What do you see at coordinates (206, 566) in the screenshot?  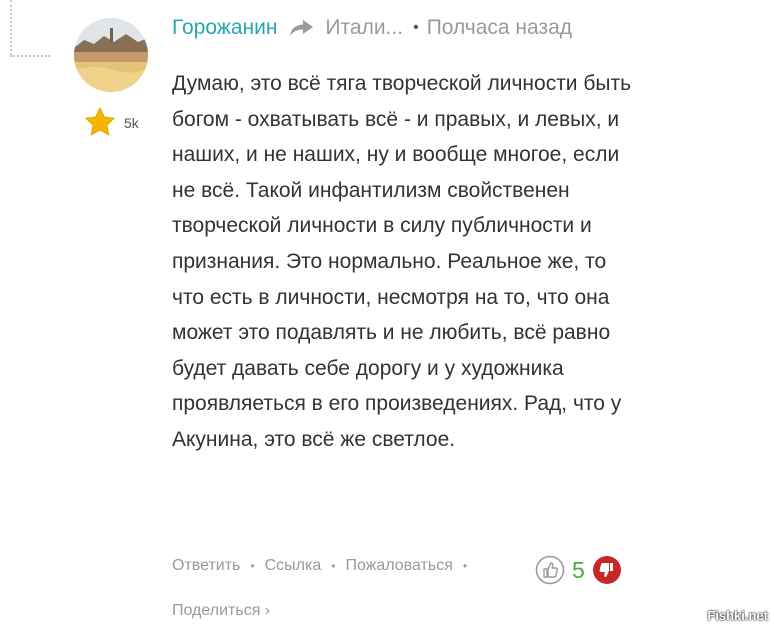 I see `reply-link: Ответить` at bounding box center [206, 566].